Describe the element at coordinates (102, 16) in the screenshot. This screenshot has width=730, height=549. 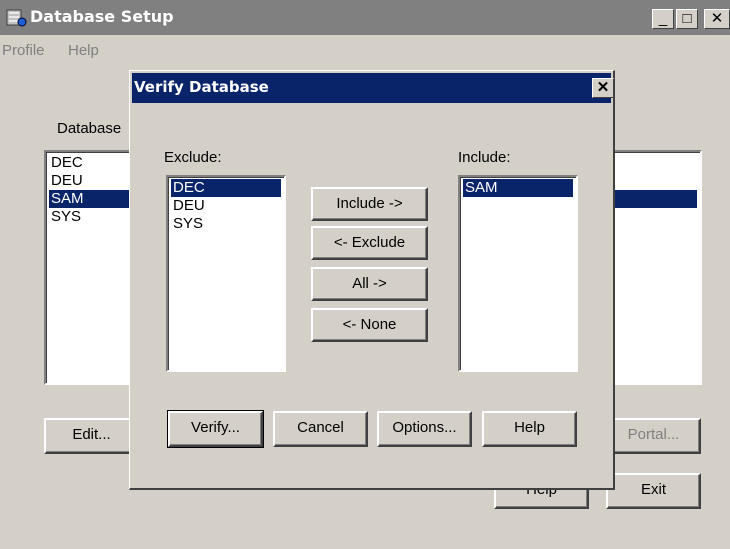
I see `window-title: Database Setup` at that location.